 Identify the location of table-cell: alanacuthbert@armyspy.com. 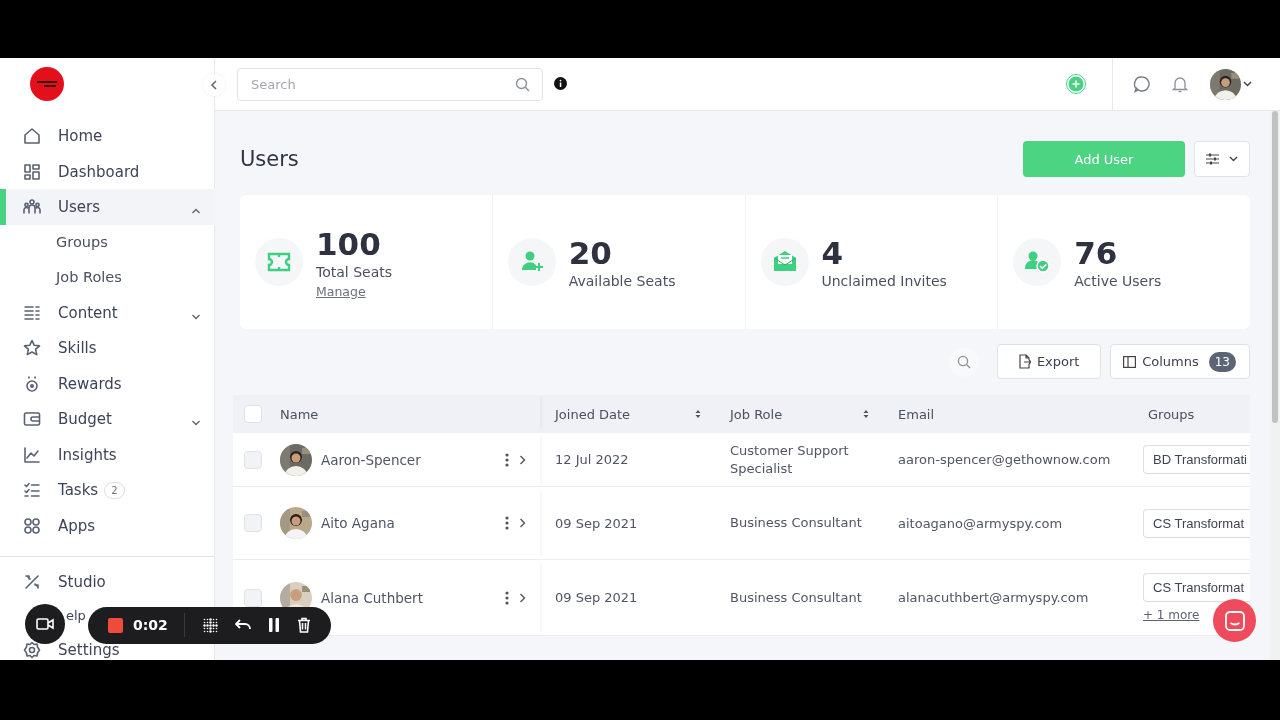
(993, 597).